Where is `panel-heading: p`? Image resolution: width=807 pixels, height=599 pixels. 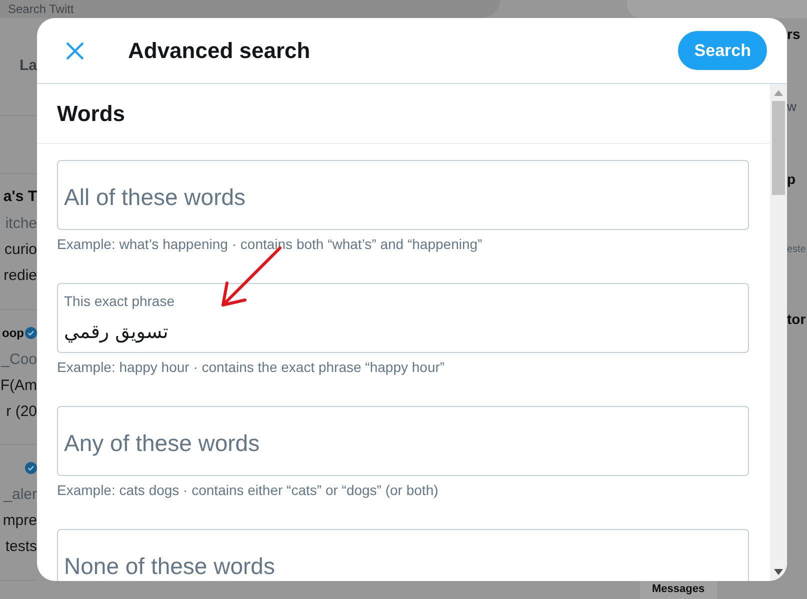 panel-heading: p is located at coordinates (792, 179).